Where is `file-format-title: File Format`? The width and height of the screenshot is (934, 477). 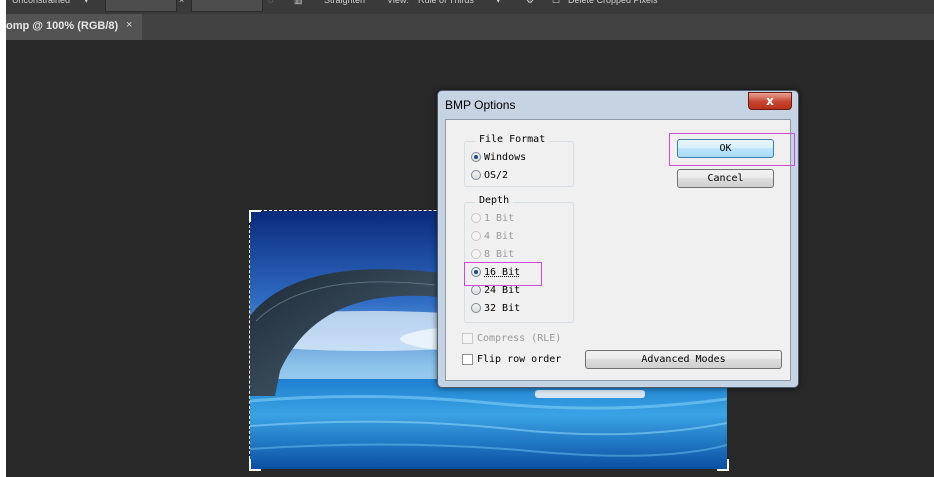
file-format-title: File Format is located at coordinates (512, 139).